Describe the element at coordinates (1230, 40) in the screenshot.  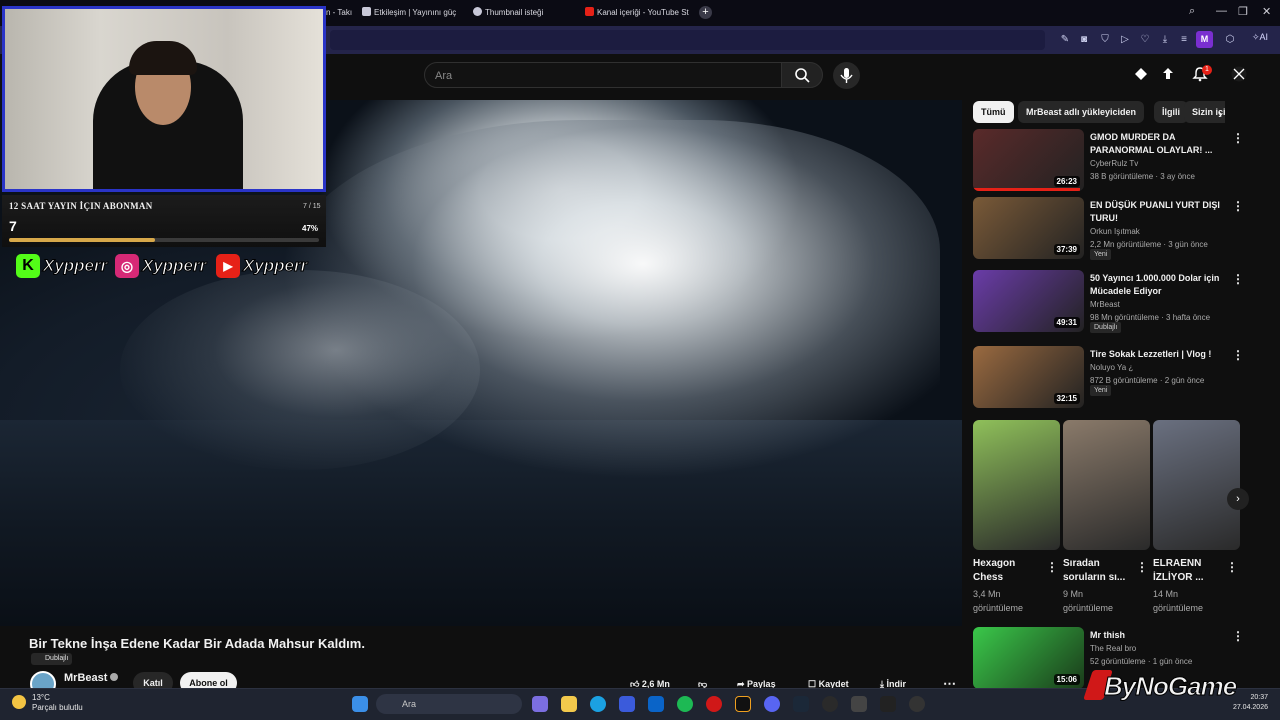
I see `extensions-icon: ⬡` at that location.